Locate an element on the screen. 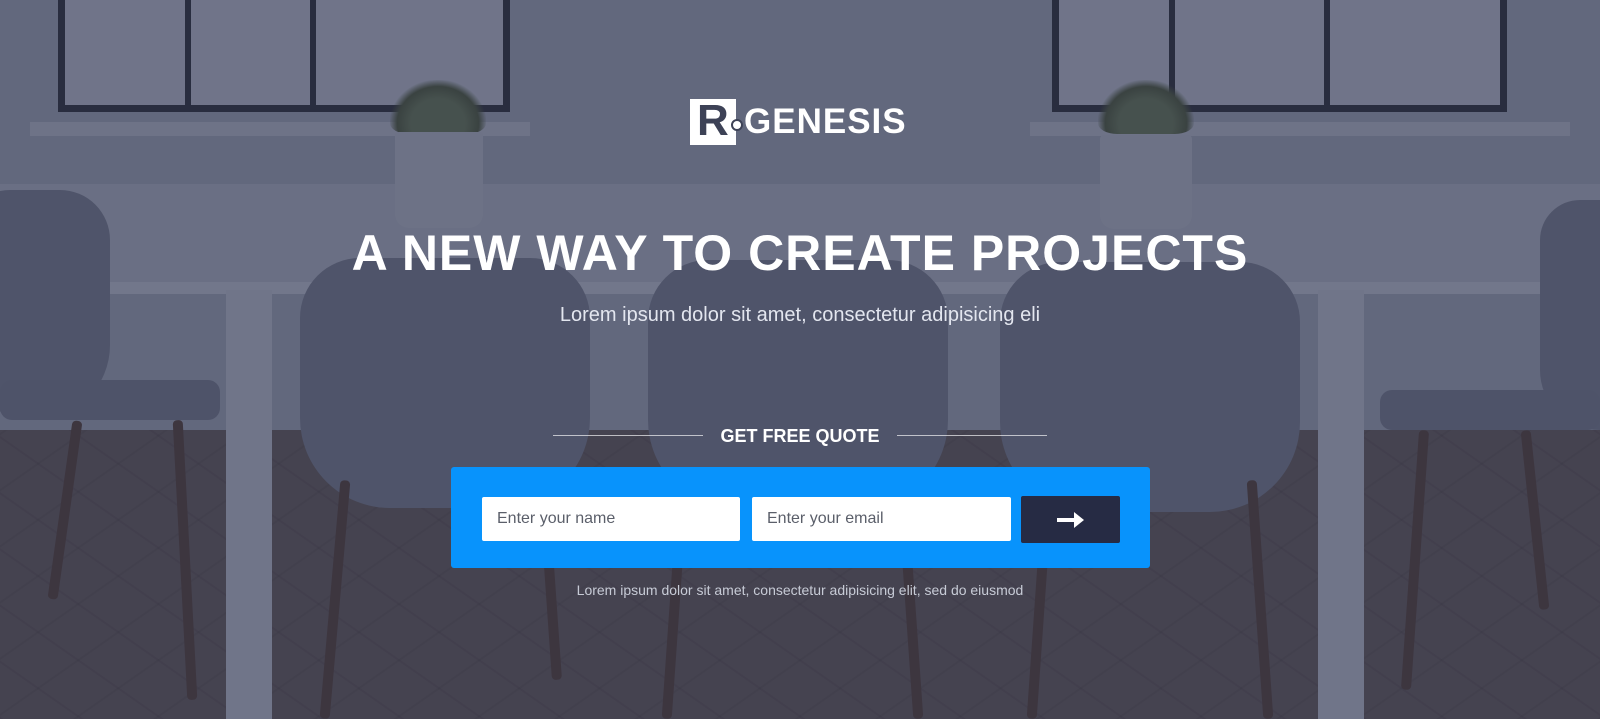 The width and height of the screenshot is (1600, 719). arrow-right-icon is located at coordinates (1070, 519).